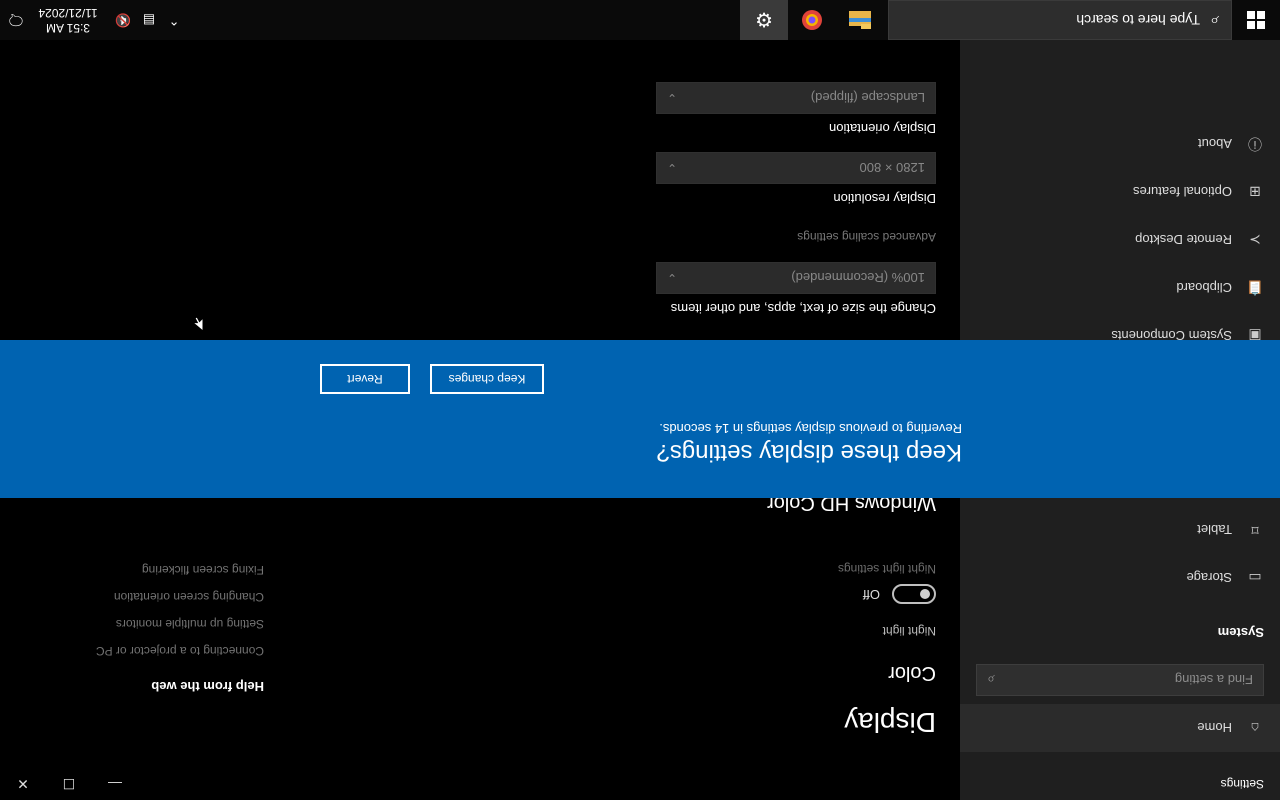  Describe the element at coordinates (867, 98) in the screenshot. I see `orientation-value: Landscape (flipped)` at that location.